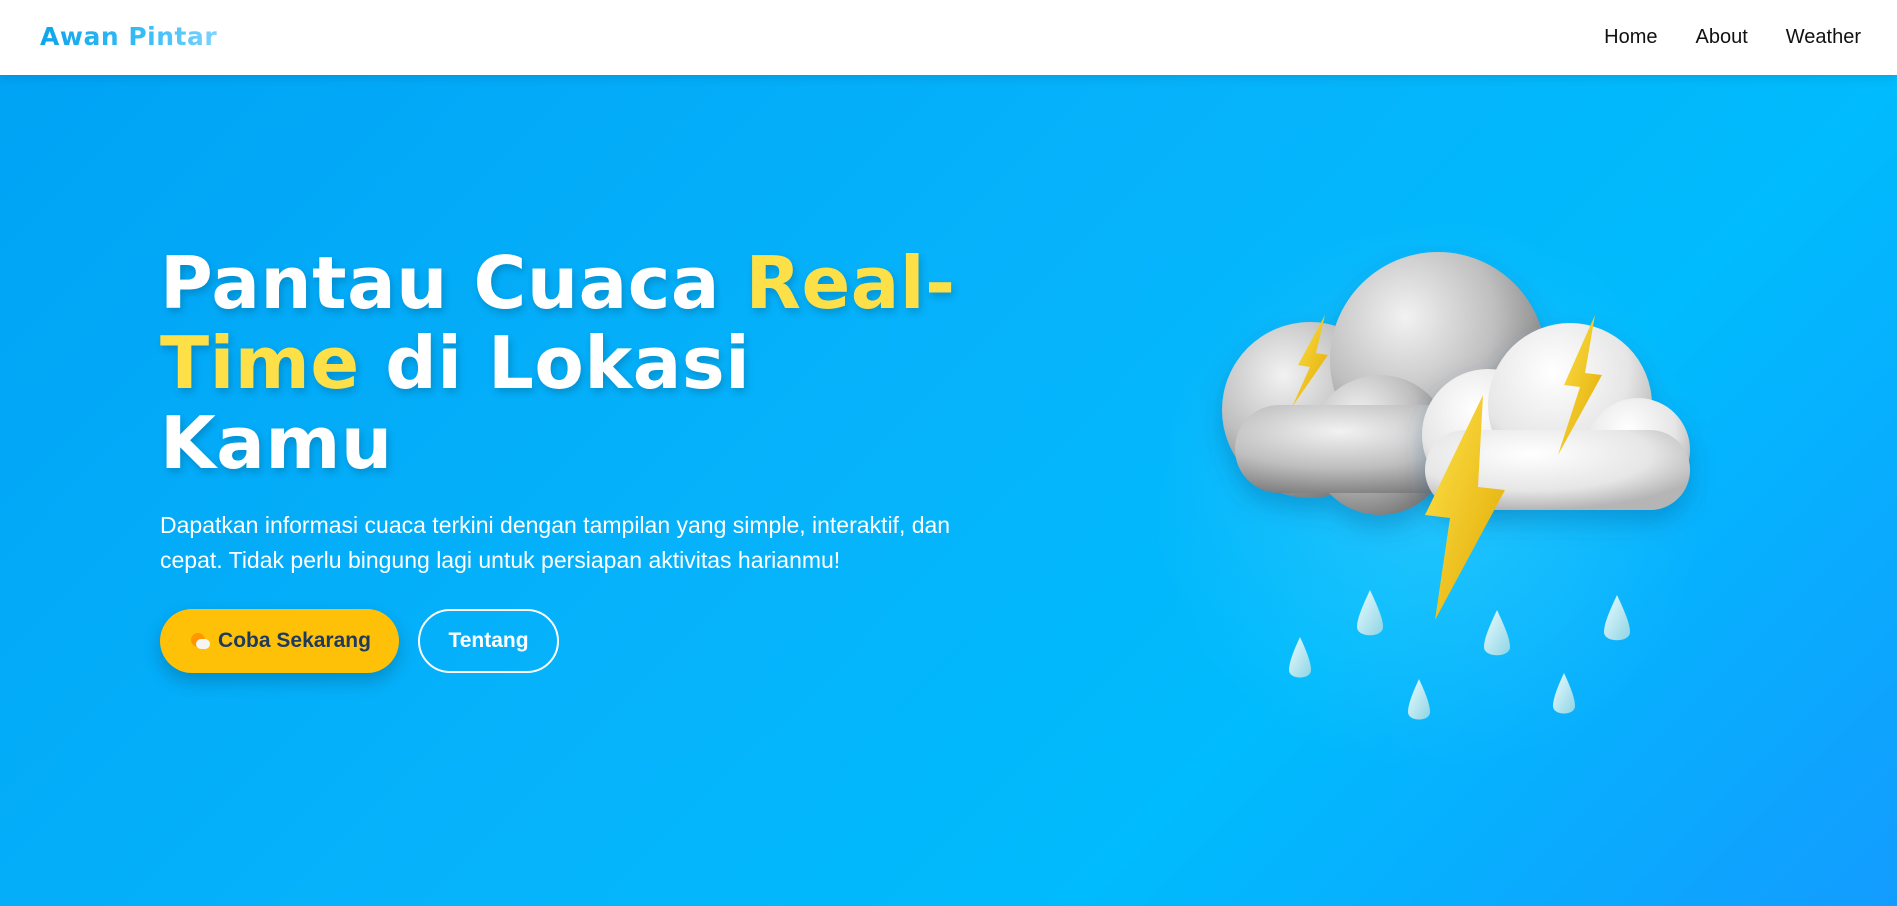  Describe the element at coordinates (488, 641) in the screenshot. I see `about-button: Tentang` at that location.